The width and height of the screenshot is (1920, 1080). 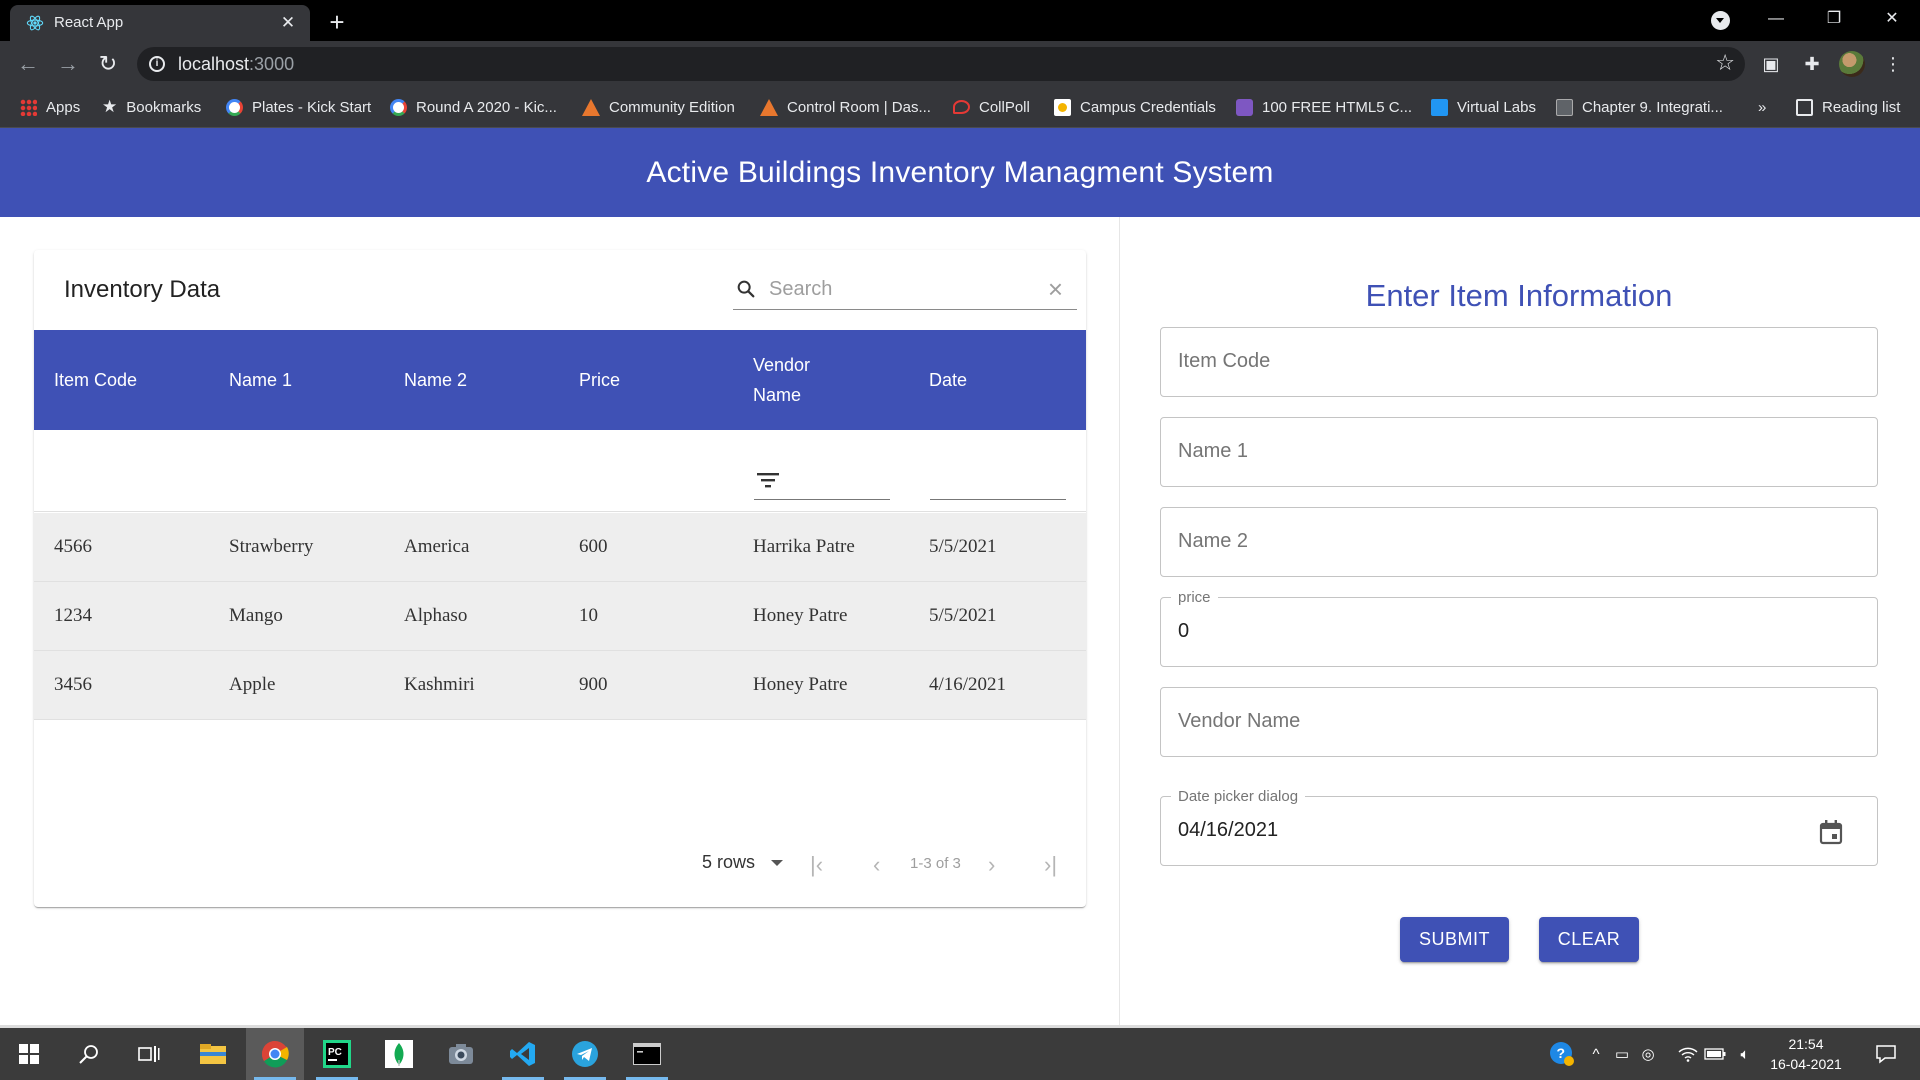 What do you see at coordinates (560, 685) in the screenshot?
I see `table-row: 3456 Apple Kashmiri 900 Honey Patre 4/16/2021` at bounding box center [560, 685].